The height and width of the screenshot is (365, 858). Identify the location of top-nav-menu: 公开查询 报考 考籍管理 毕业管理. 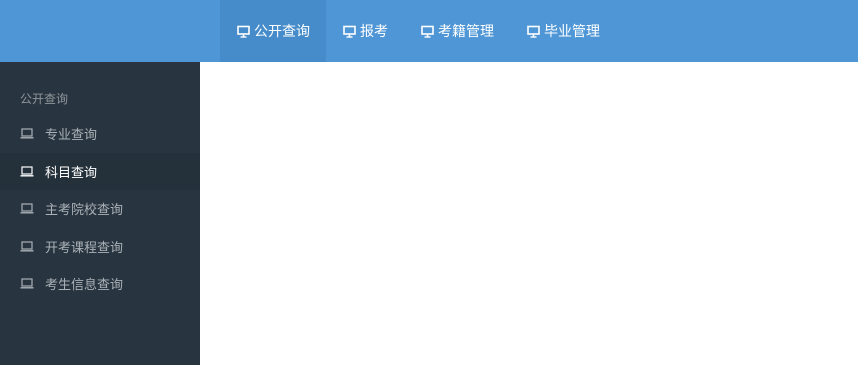
(418, 31).